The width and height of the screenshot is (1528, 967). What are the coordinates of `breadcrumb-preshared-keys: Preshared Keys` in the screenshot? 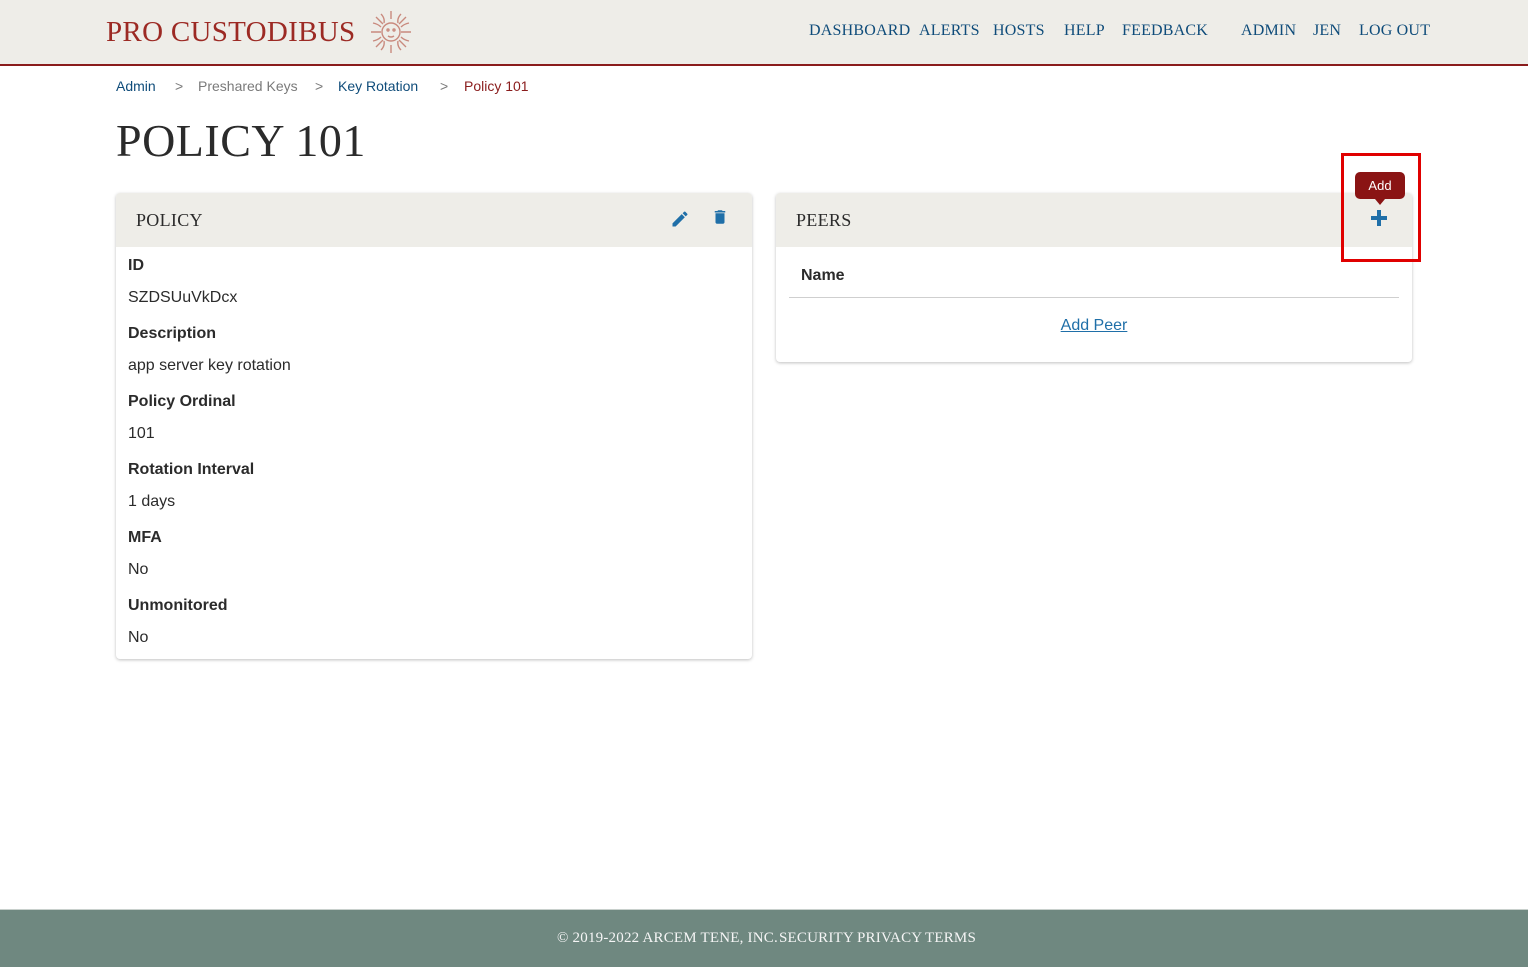 It's located at (248, 86).